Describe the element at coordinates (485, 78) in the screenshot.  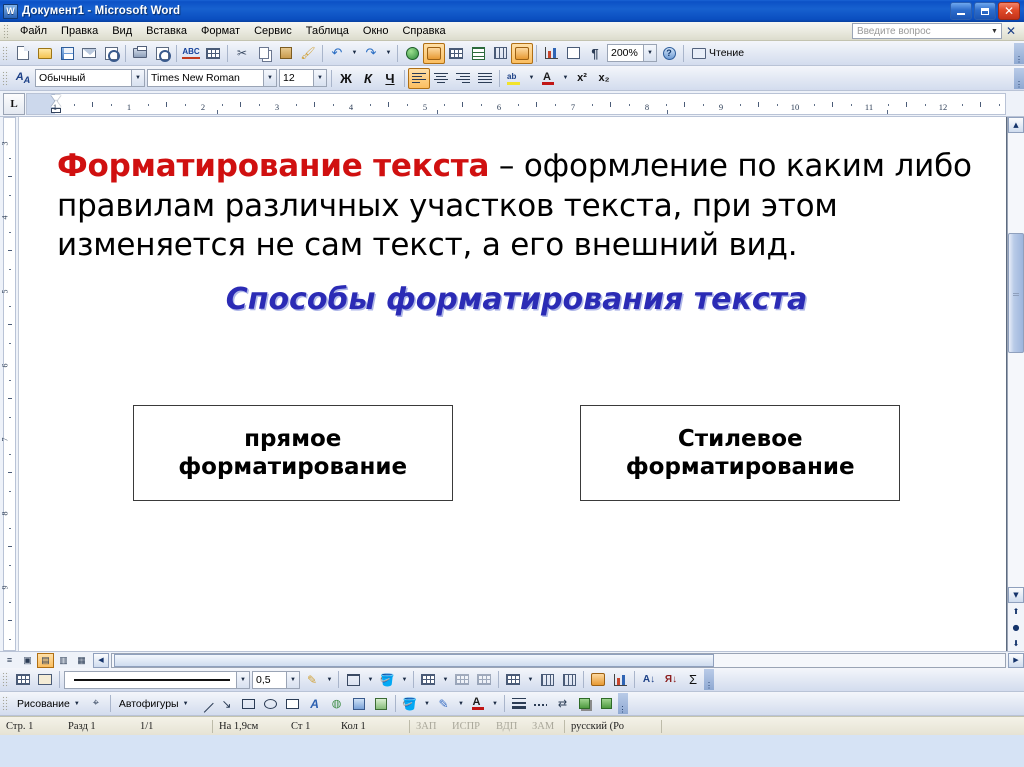
I see `align-justify-button` at that location.